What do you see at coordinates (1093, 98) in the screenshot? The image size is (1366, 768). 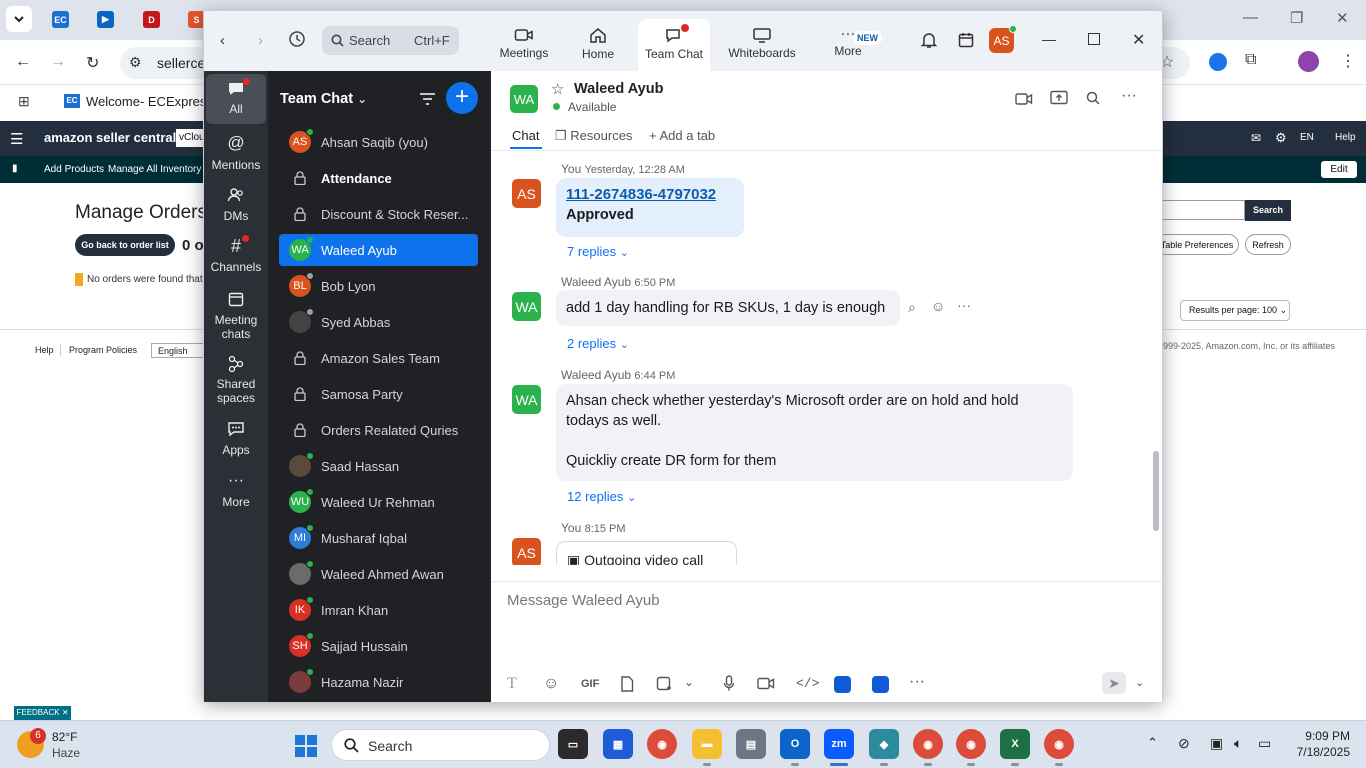 I see `search-icon` at bounding box center [1093, 98].